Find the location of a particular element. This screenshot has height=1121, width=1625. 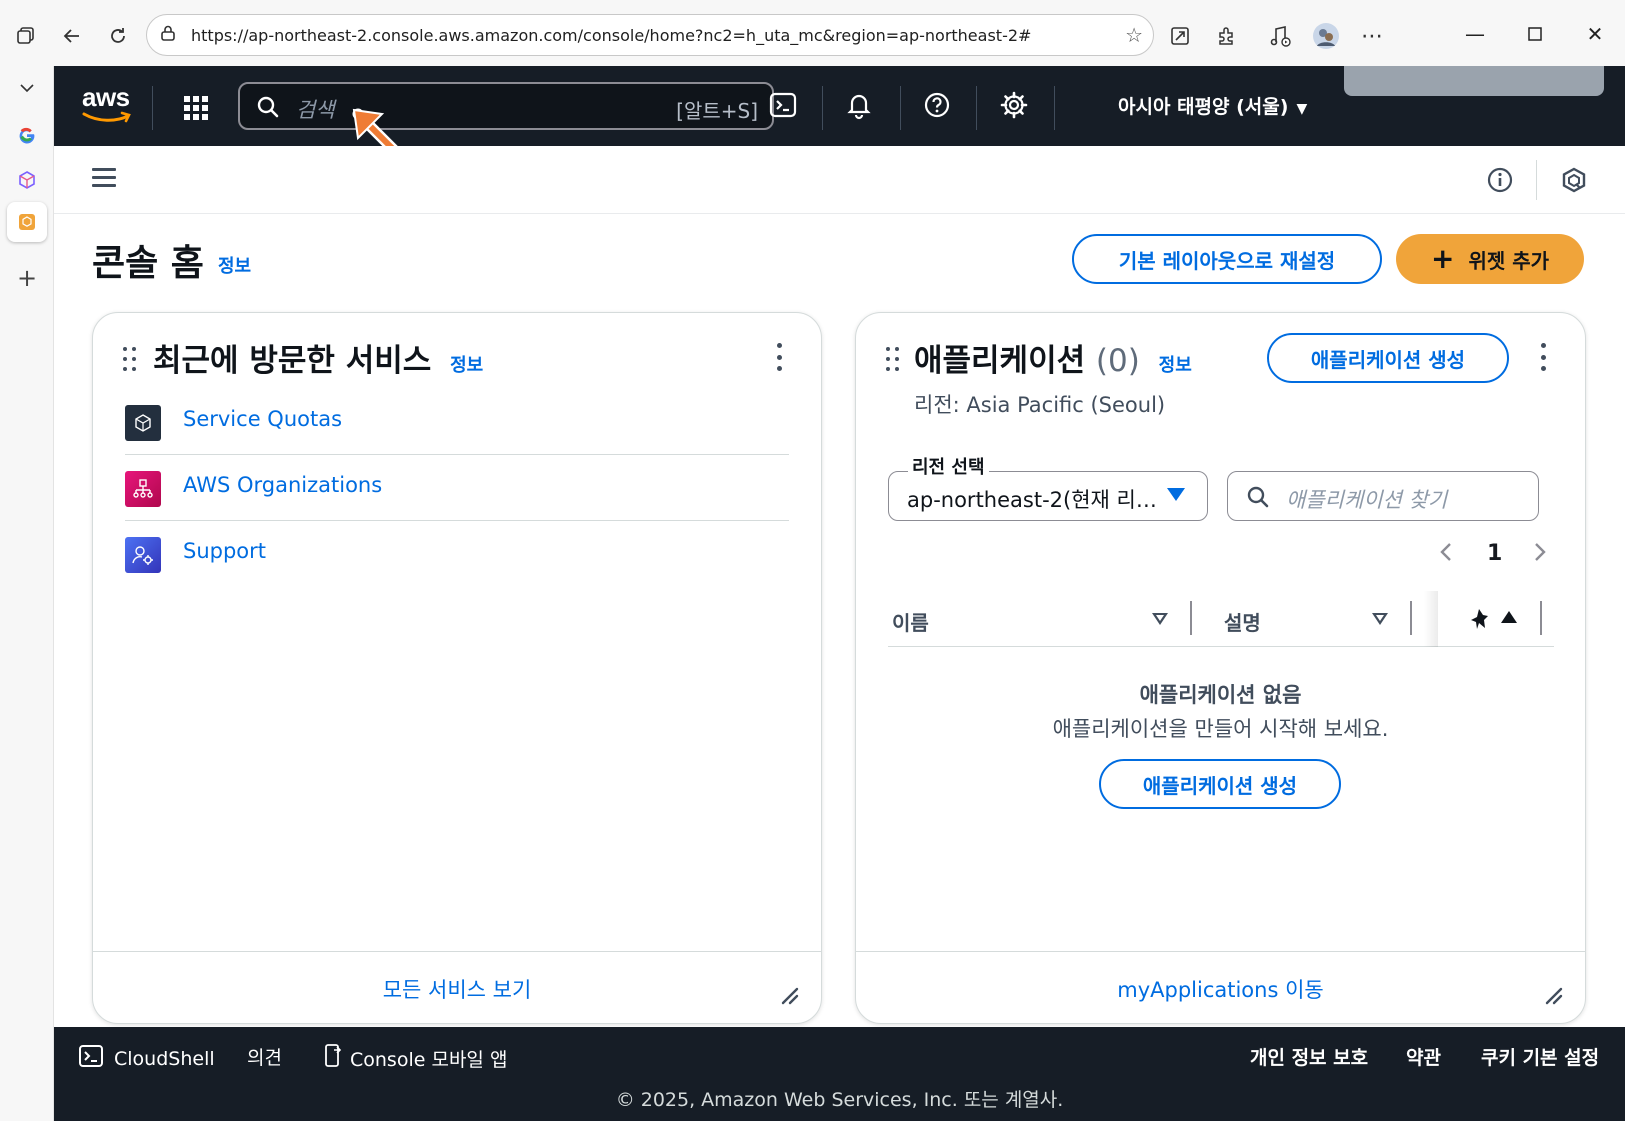

footer-privacy-link: 개인 정보 보호 is located at coordinates (1309, 1056).